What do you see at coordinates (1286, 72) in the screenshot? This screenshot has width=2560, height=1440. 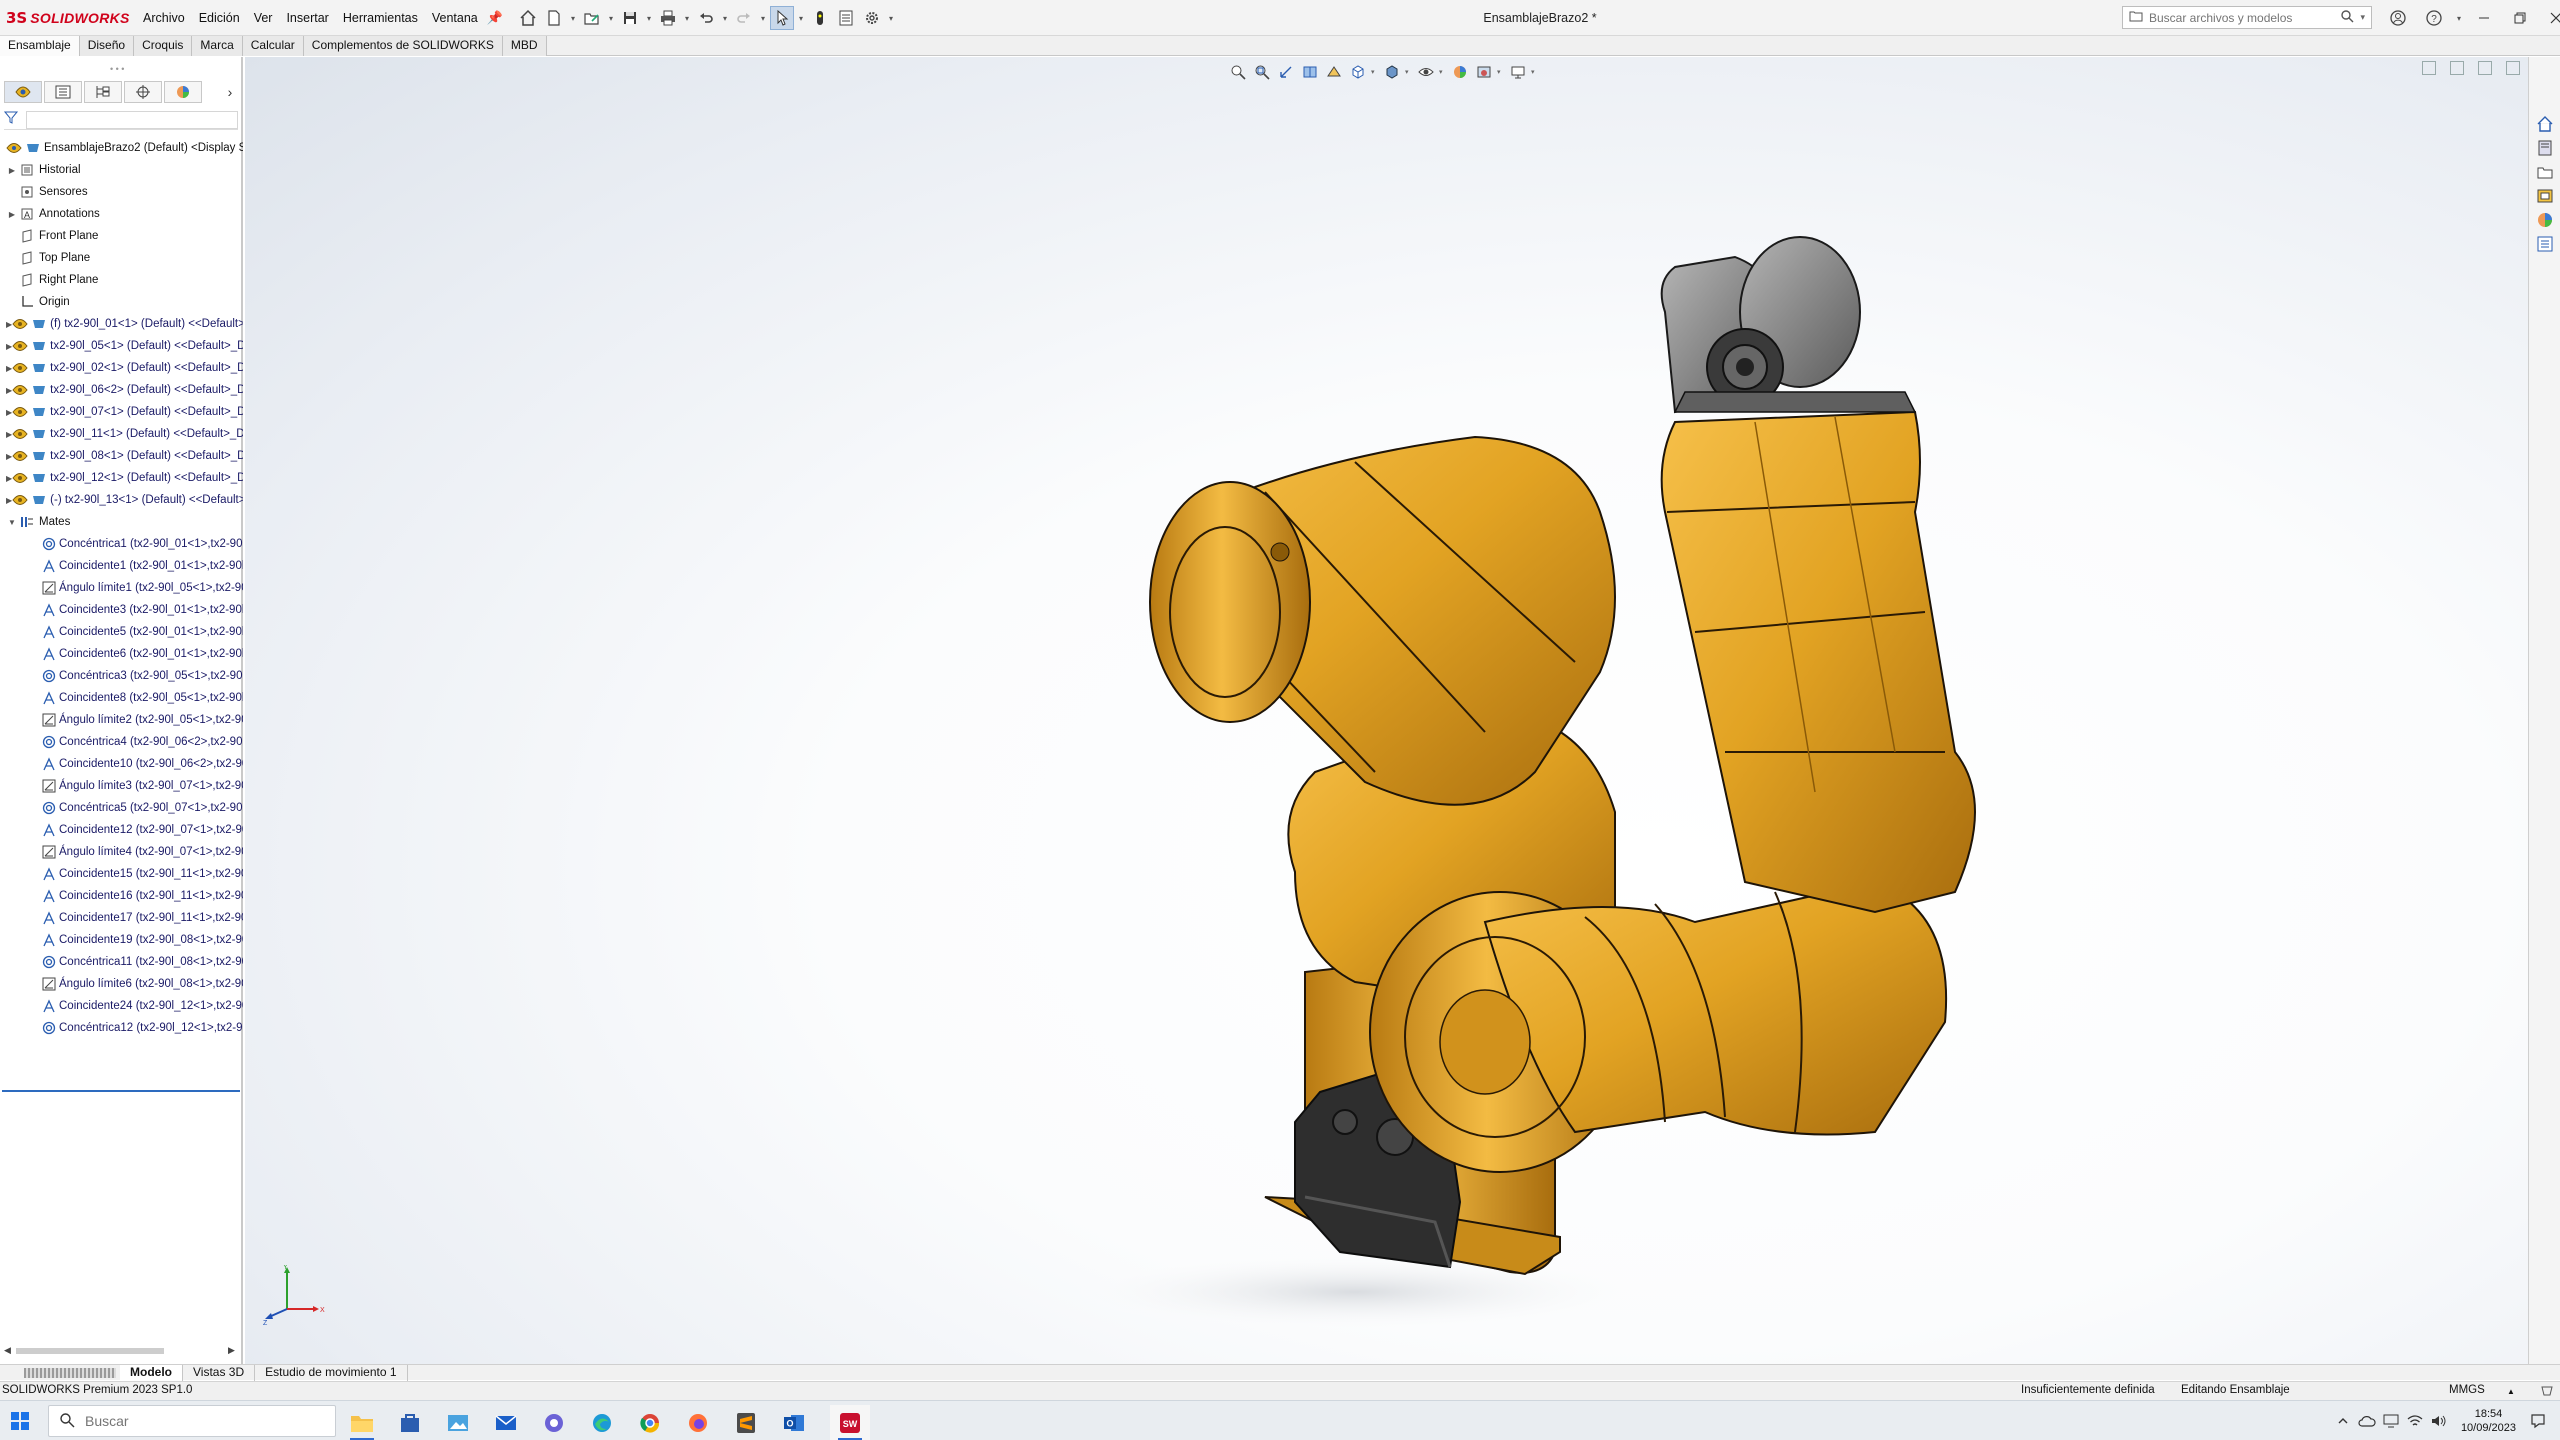 I see `previous-view-icon` at bounding box center [1286, 72].